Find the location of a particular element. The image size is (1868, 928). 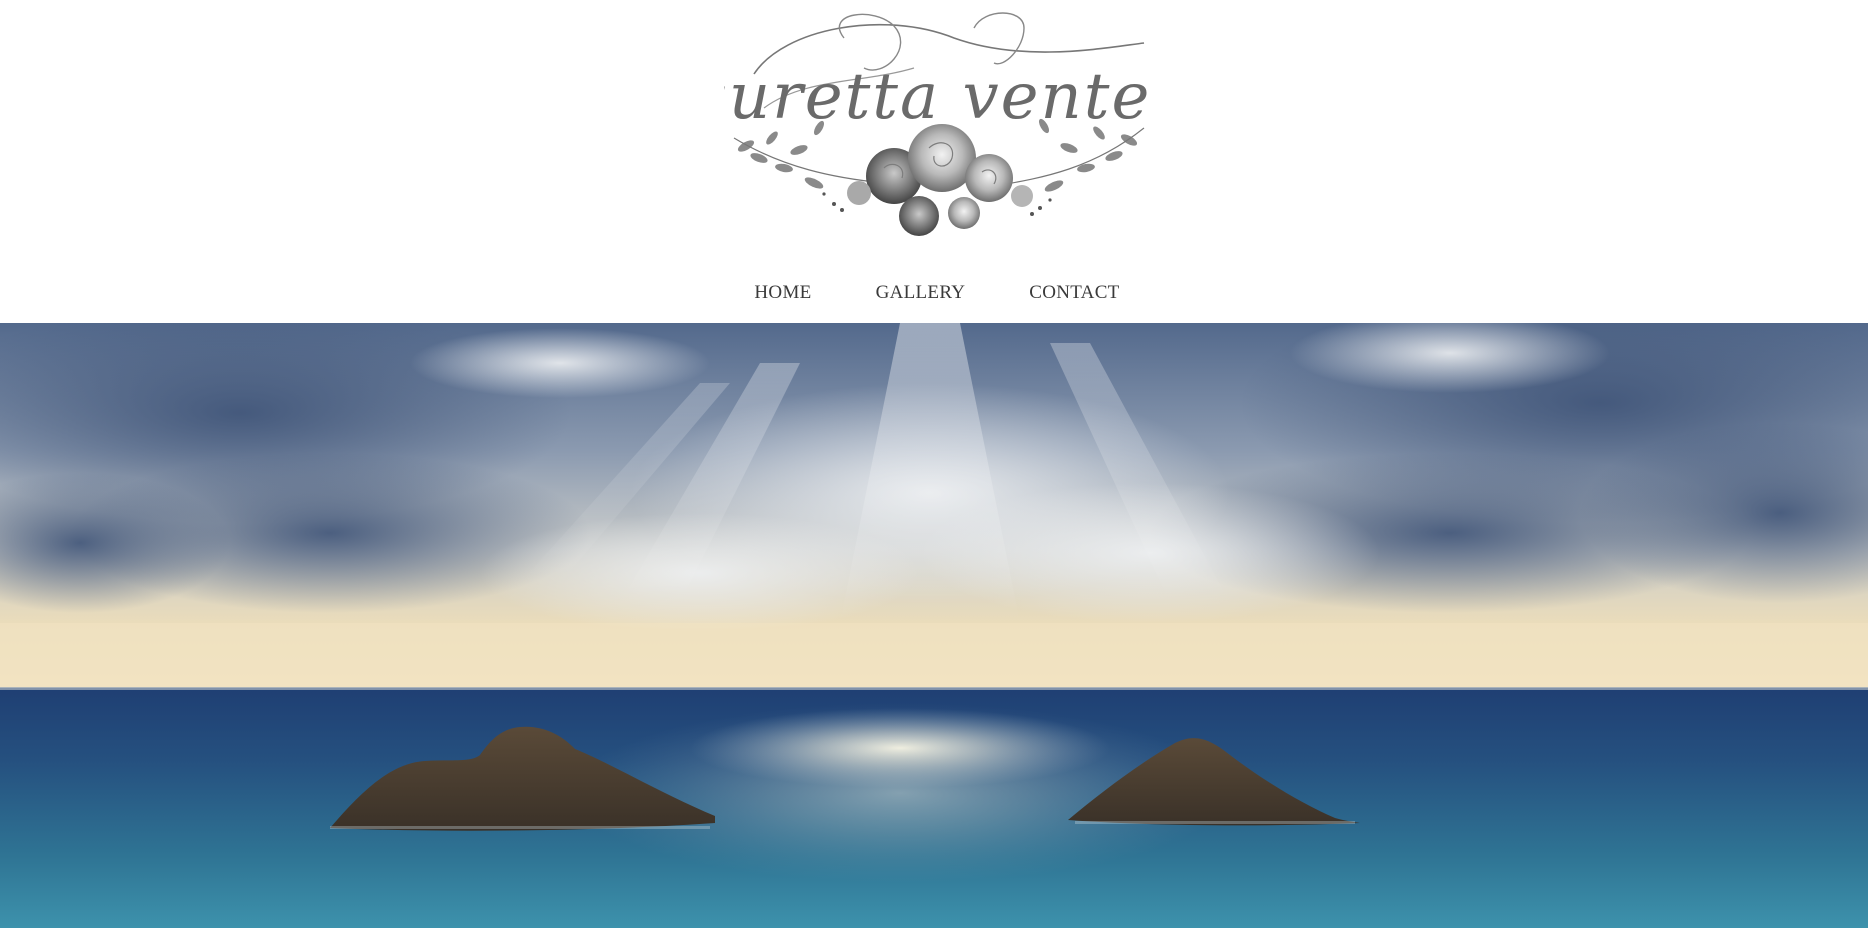

floral-wreath-logo-icon: suretta venter is located at coordinates (938, 124).